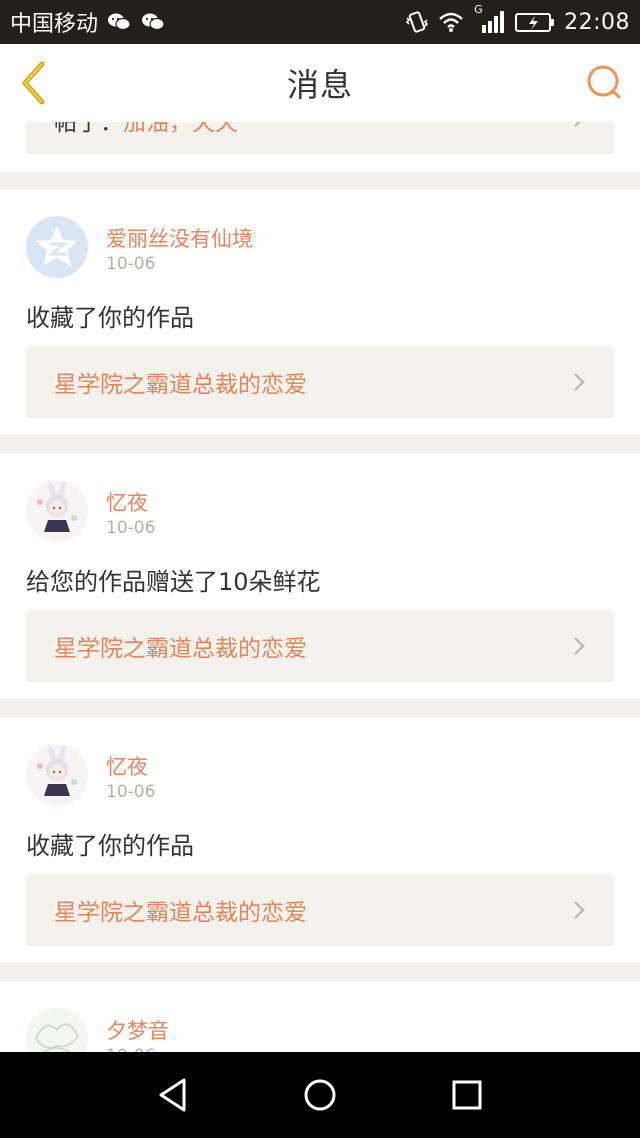 The image size is (640, 1138). I want to click on reply-link: 帖了： 加油，天天, so click(320, 138).